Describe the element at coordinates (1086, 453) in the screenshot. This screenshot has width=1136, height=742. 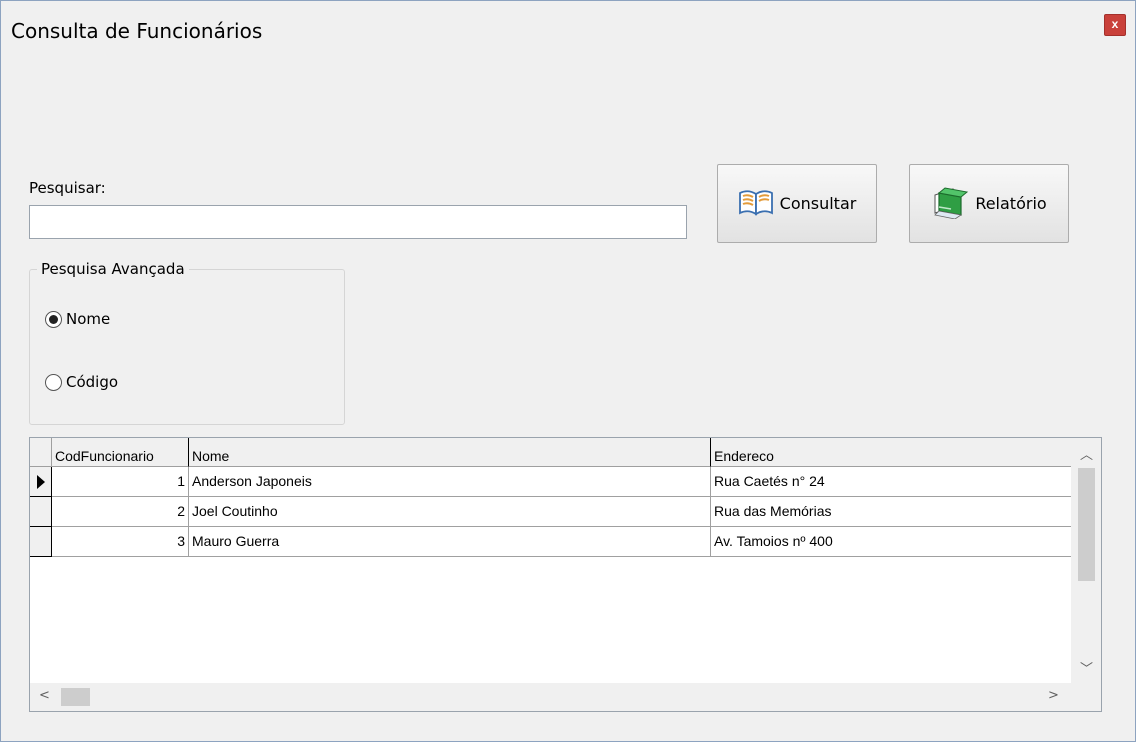
I see `scroll-up-icon: ︿` at that location.